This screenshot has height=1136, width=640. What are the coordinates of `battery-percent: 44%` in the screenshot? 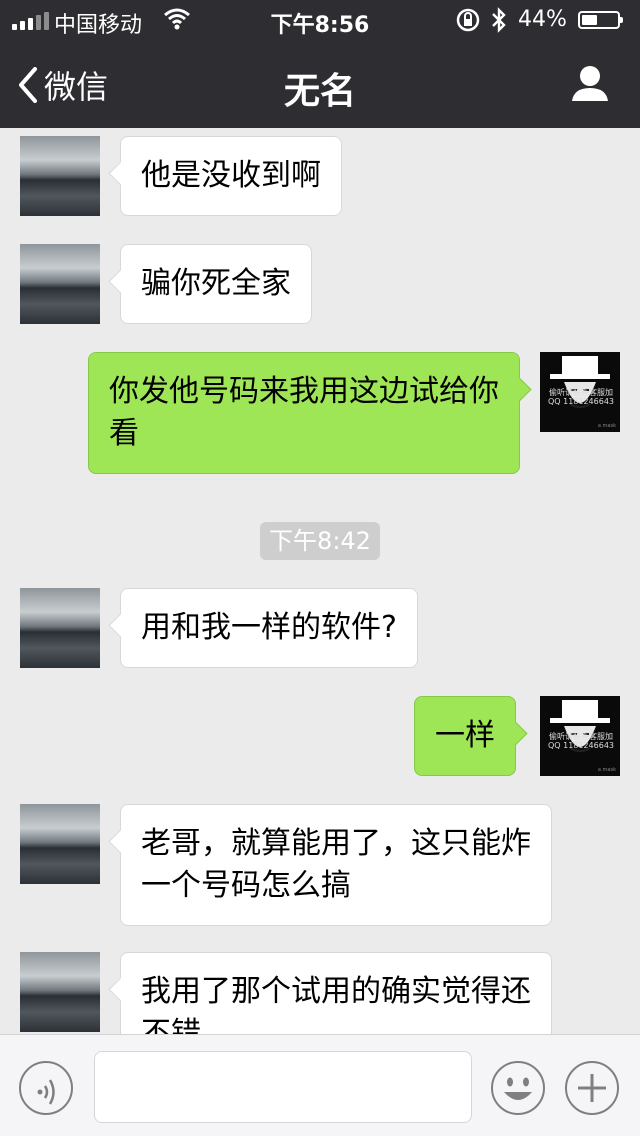 It's located at (542, 19).